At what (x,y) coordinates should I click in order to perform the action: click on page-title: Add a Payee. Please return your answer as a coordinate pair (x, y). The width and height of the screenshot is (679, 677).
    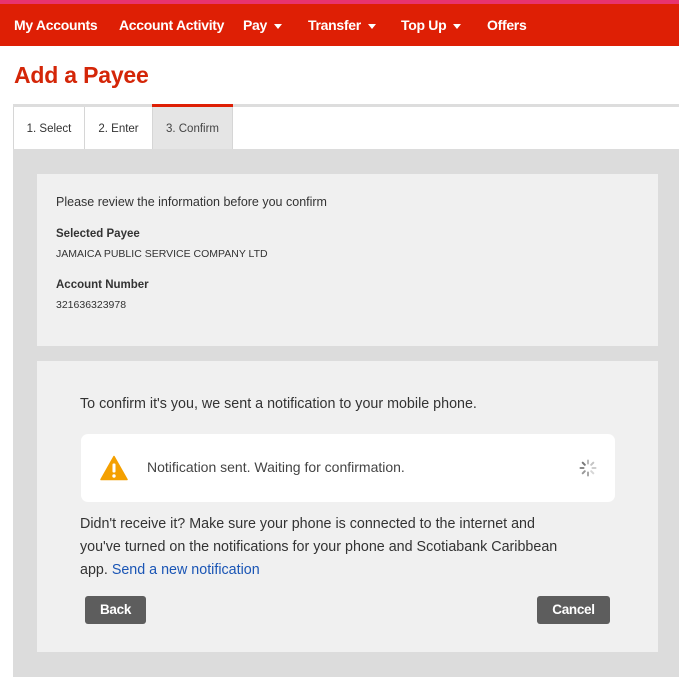
    Looking at the image, I should click on (81, 75).